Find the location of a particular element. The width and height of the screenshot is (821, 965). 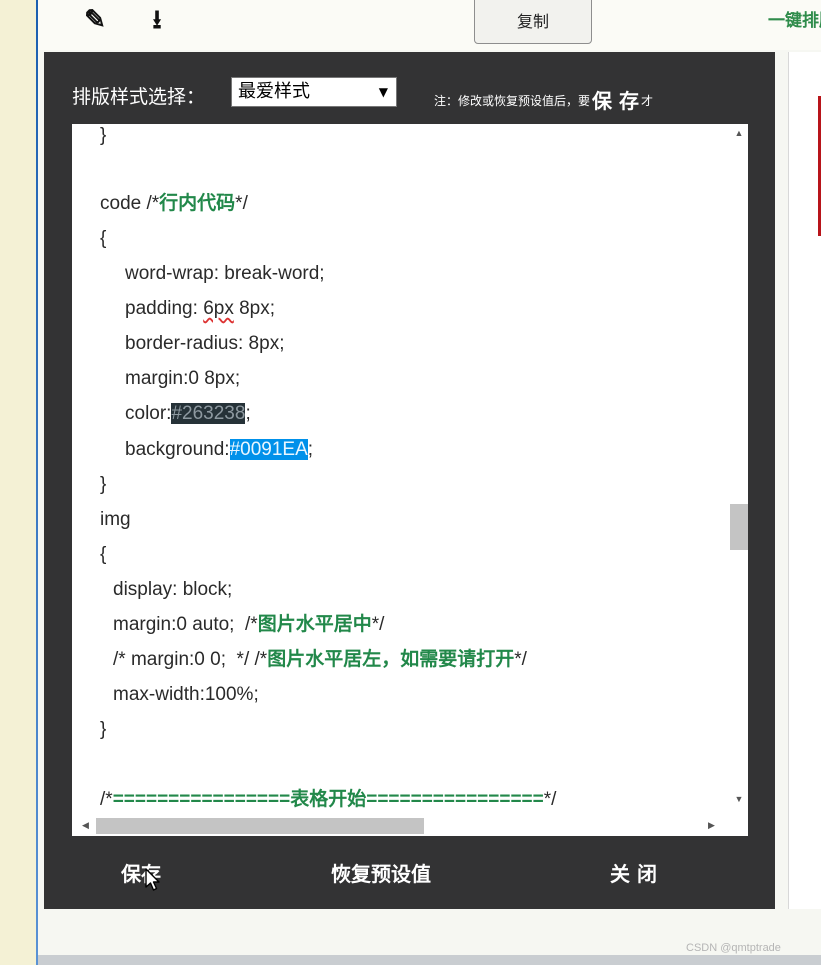

code-line: /*================表格开始================*/ is located at coordinates (328, 799).